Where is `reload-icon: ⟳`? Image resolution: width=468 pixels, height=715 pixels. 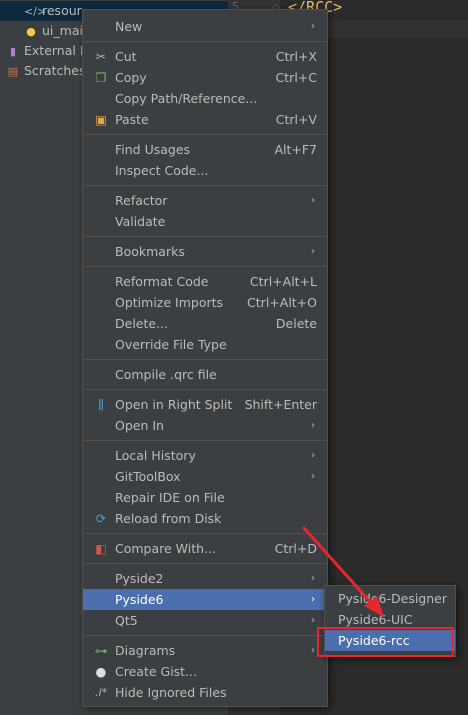 reload-icon: ⟳ is located at coordinates (101, 518).